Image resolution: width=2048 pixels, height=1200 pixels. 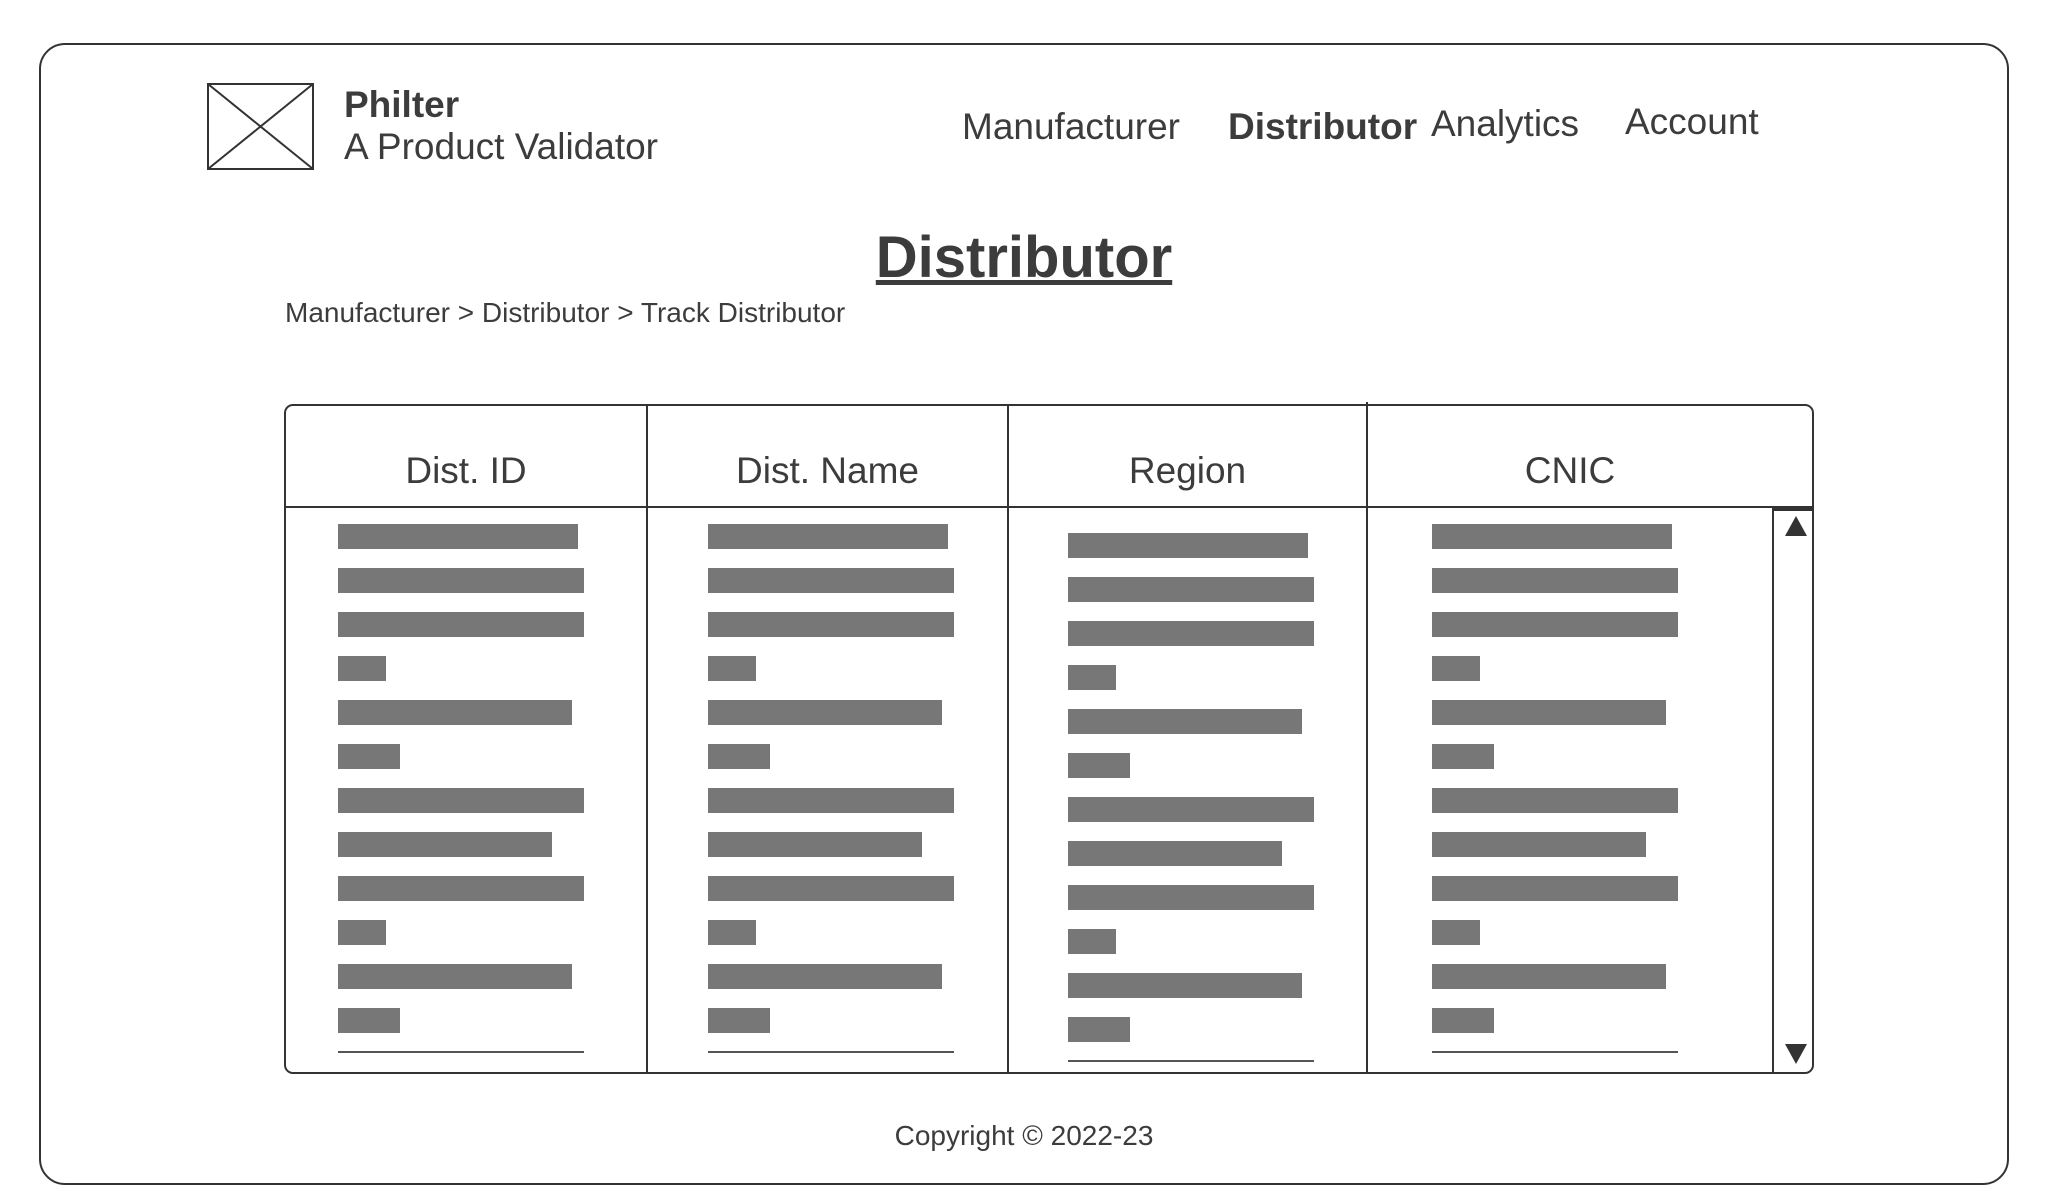 What do you see at coordinates (1049, 507) in the screenshot?
I see `header-divider` at bounding box center [1049, 507].